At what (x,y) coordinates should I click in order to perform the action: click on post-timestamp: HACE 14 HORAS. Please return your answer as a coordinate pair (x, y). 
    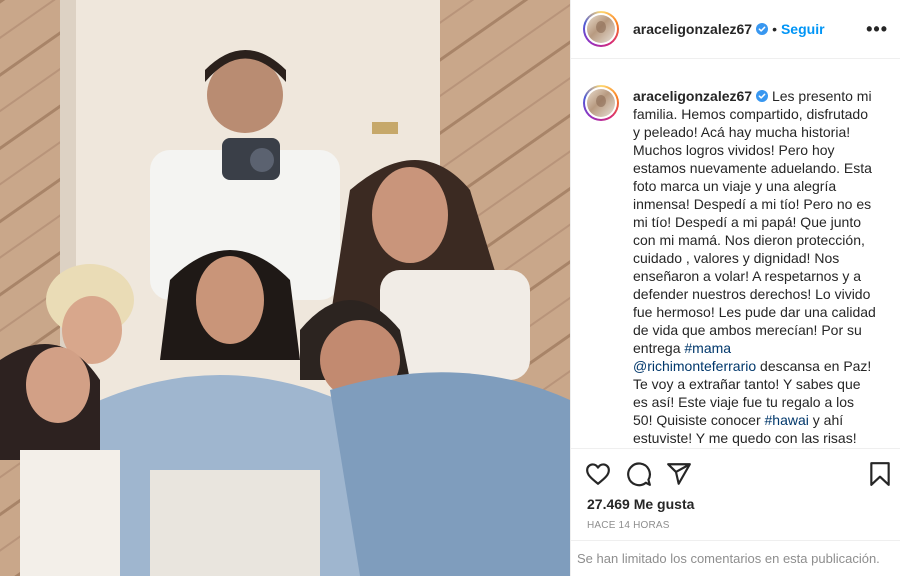
    Looking at the image, I should click on (628, 525).